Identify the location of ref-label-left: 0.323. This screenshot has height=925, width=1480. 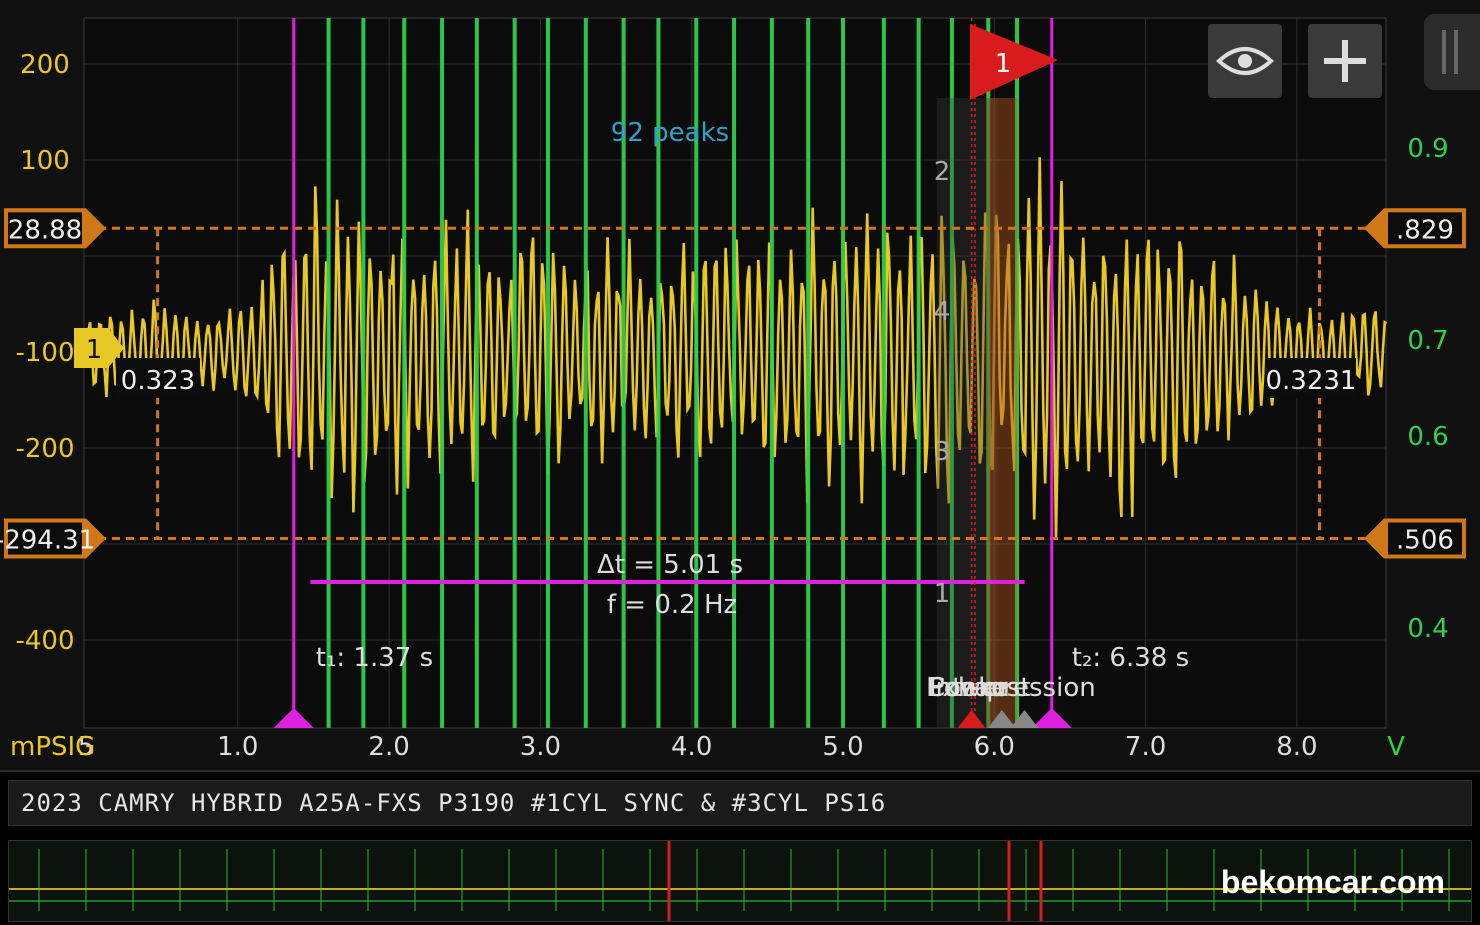
(158, 381).